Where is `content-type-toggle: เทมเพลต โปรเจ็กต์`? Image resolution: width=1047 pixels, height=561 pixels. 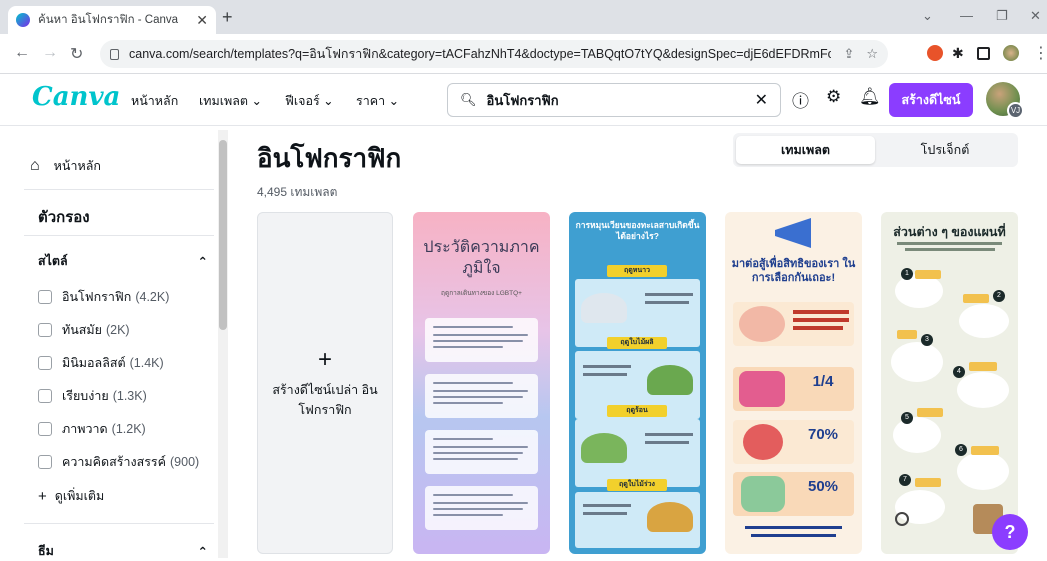 content-type-toggle: เทมเพลต โปรเจ็กต์ is located at coordinates (875, 150).